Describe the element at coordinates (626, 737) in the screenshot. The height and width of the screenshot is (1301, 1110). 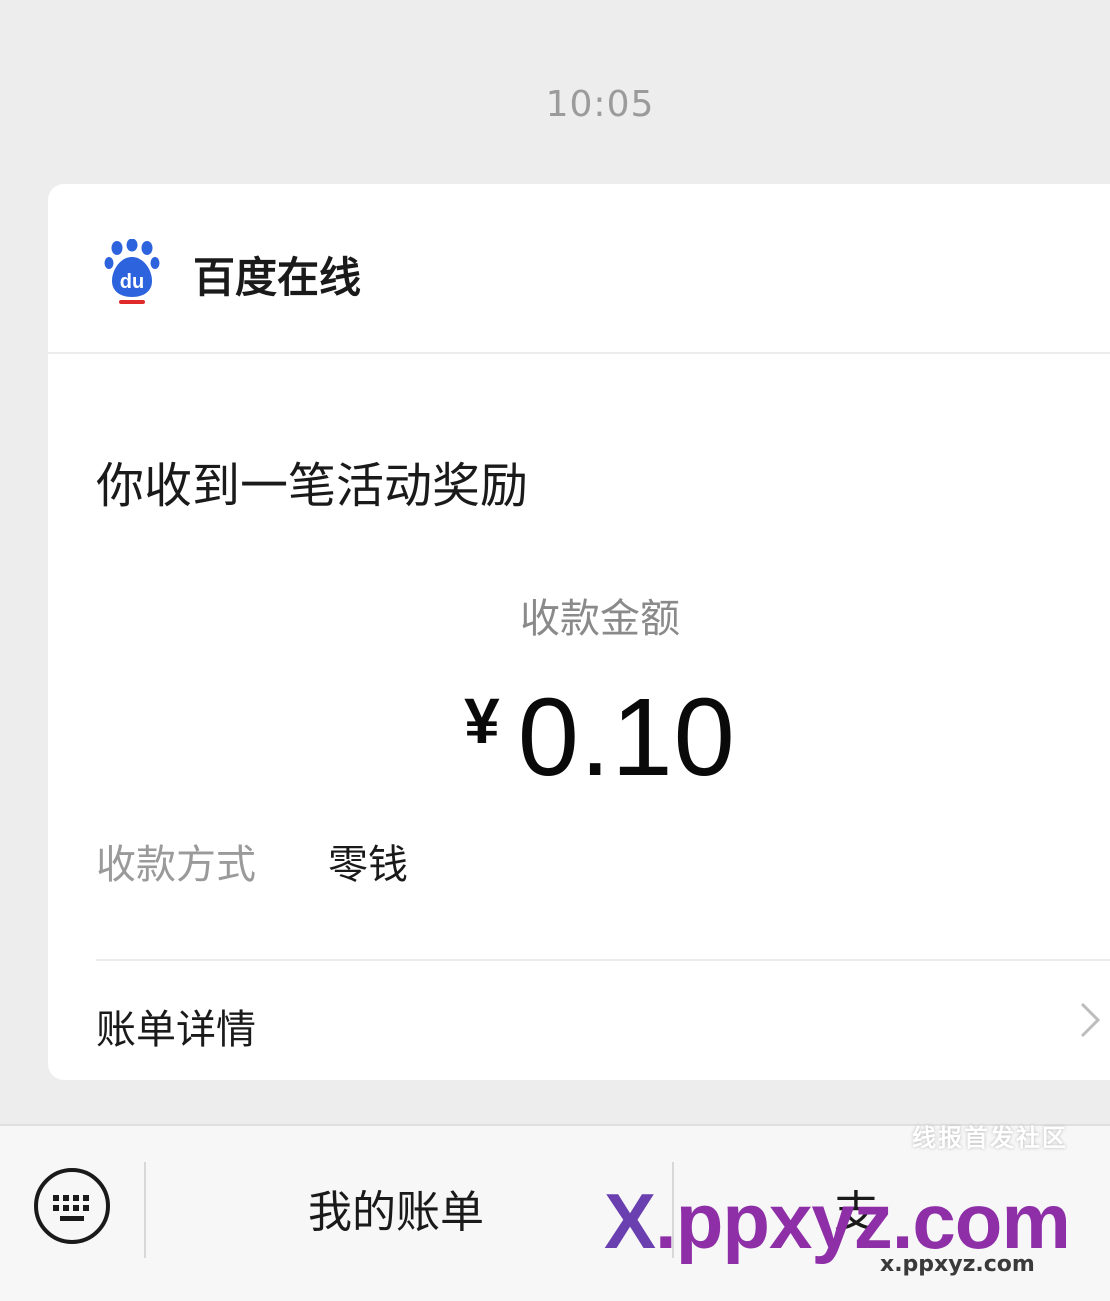
I see `amount-value: 0.10` at that location.